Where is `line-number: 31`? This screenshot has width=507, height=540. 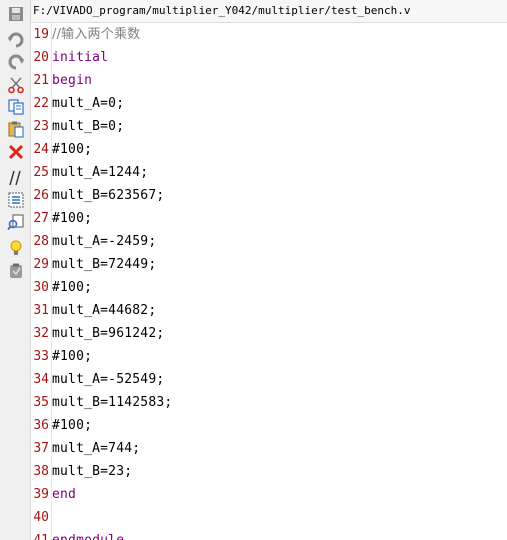
line-number: 31 is located at coordinates (41, 310).